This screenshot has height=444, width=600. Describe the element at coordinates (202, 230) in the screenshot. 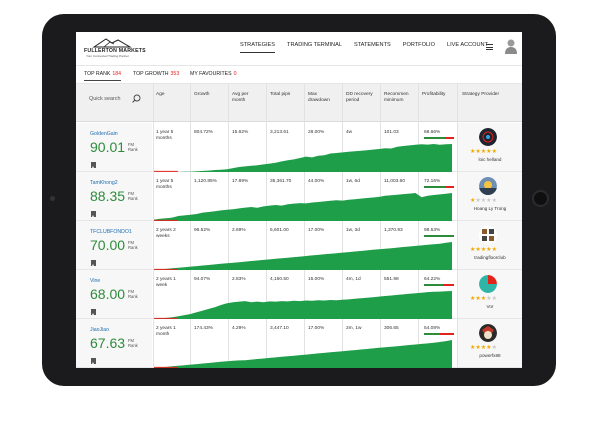

I see `cell-growth: 96.52%` at that location.